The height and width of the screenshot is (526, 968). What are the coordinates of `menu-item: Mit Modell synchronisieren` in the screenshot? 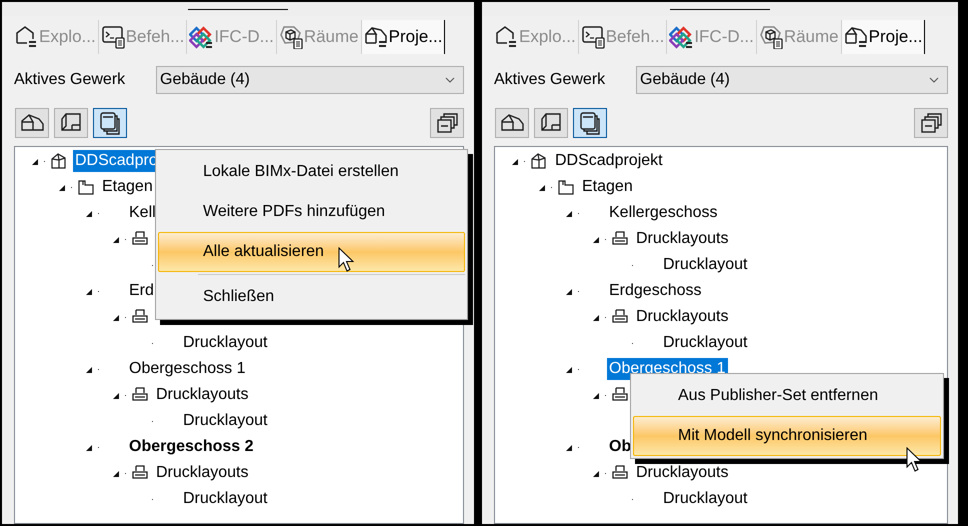 It's located at (787, 436).